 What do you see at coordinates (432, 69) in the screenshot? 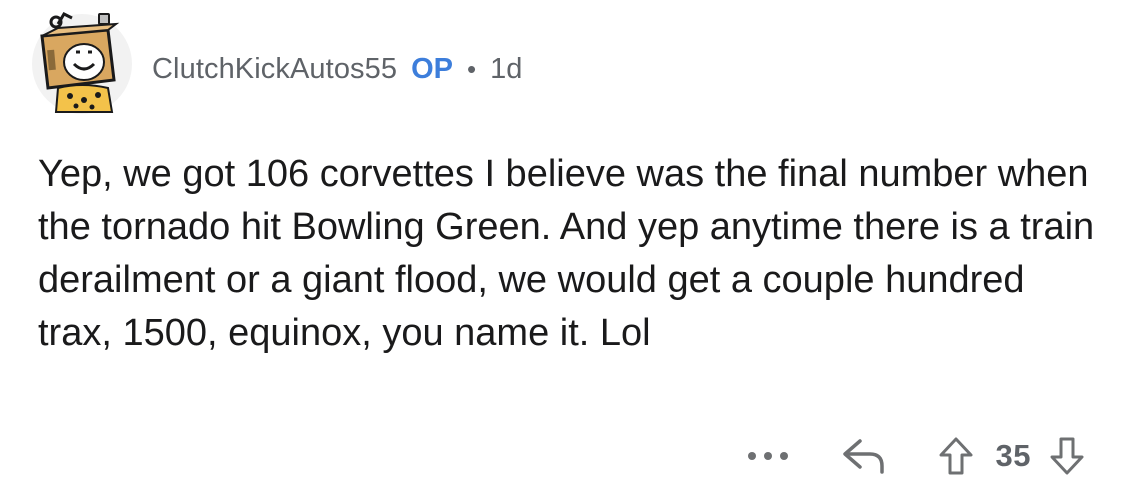
I see `op-badge: OP` at bounding box center [432, 69].